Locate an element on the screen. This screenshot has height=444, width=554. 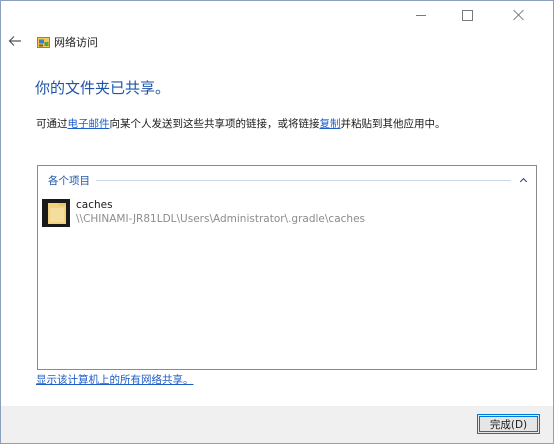
close-icon is located at coordinates (519, 15).